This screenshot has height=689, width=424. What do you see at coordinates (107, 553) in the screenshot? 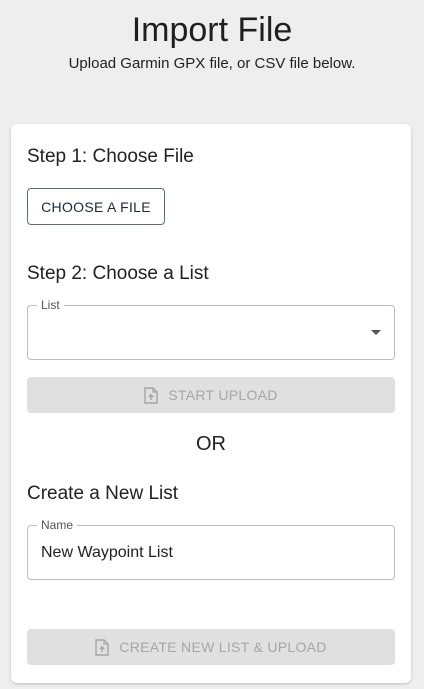
I see `list-name-input: New Waypoint List` at bounding box center [107, 553].